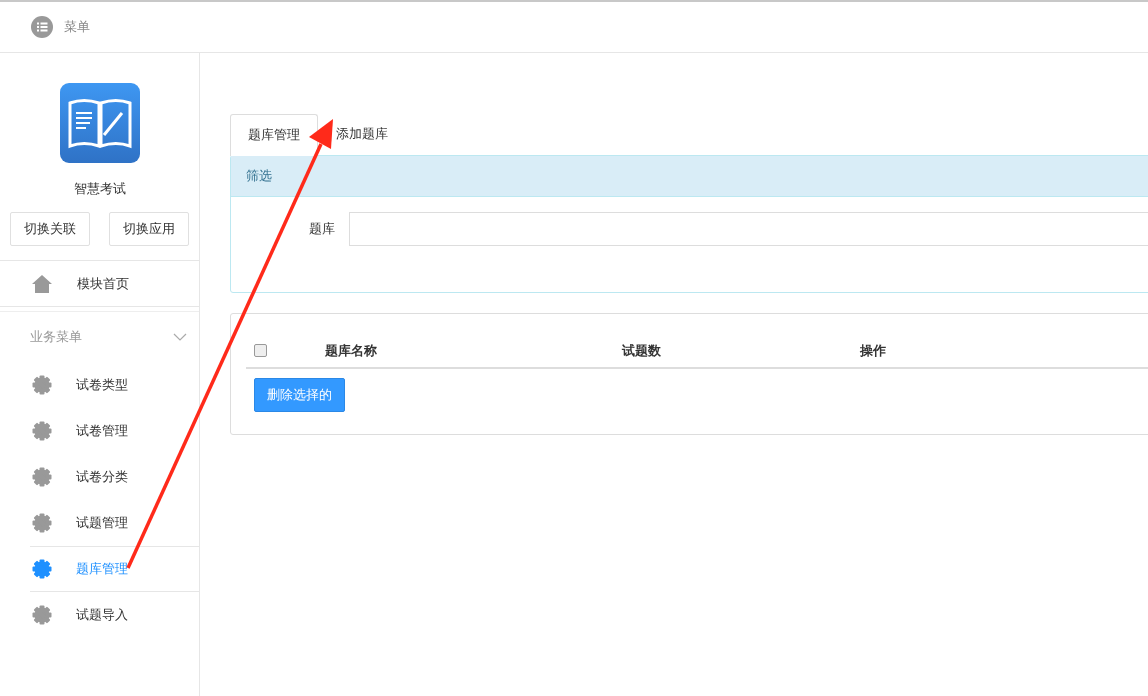 This screenshot has width=1148, height=696. What do you see at coordinates (274, 135) in the screenshot?
I see `tab: 题库管理` at bounding box center [274, 135].